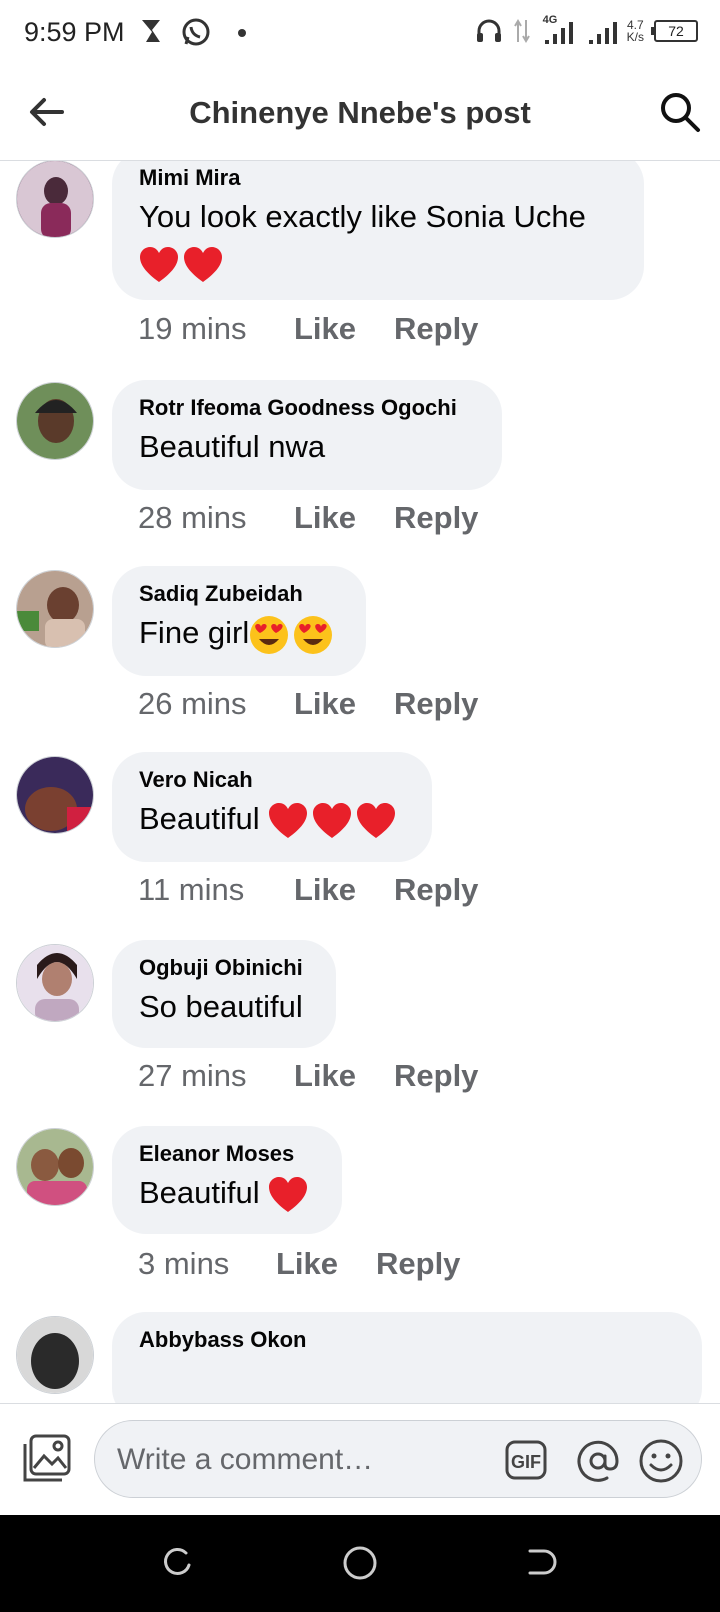 The height and width of the screenshot is (1612, 720). I want to click on signal-icon, so click(602, 33).